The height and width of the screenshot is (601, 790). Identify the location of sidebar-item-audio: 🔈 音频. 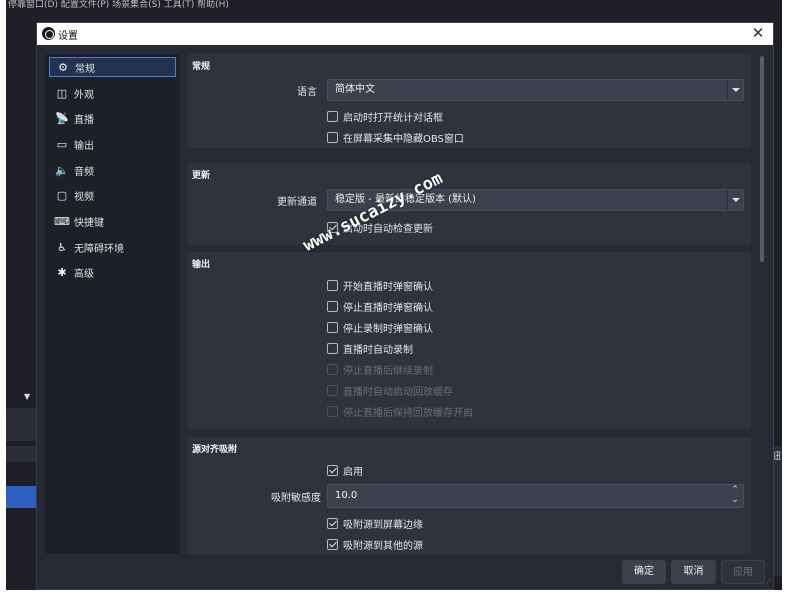
(112, 170).